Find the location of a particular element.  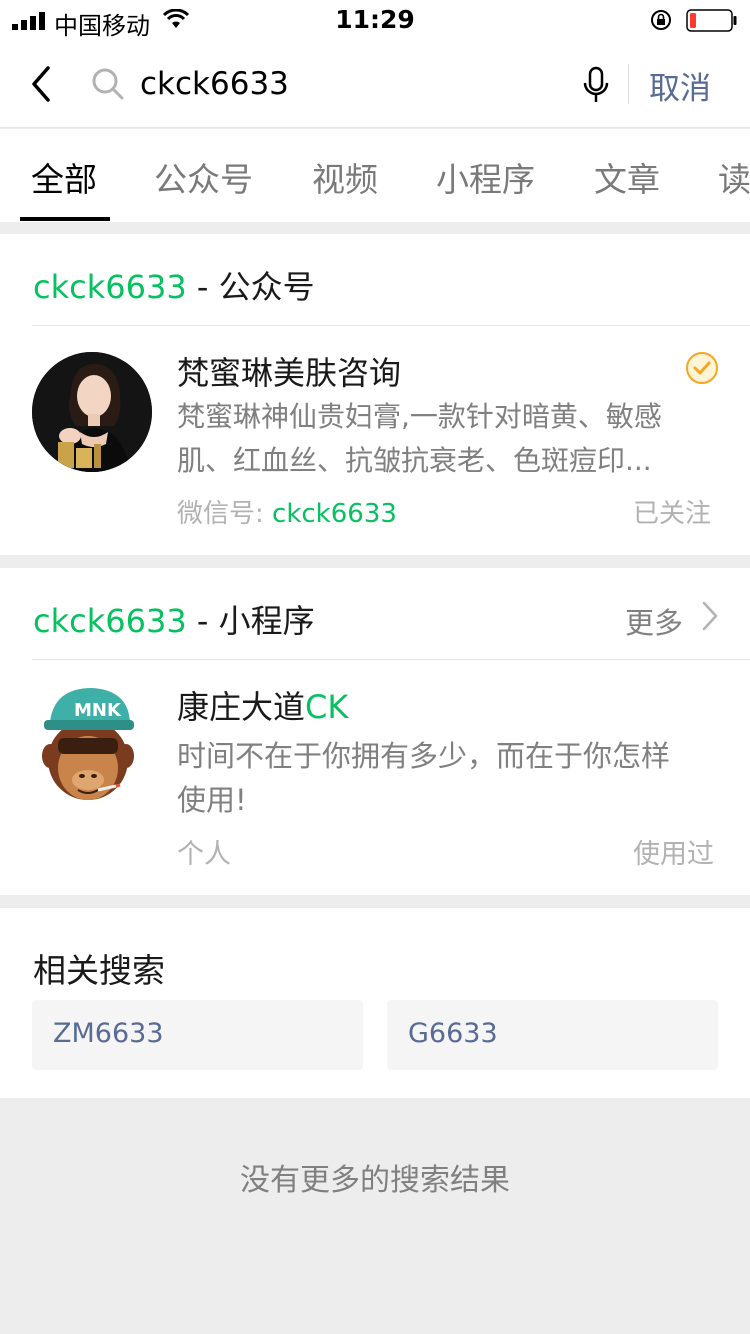

svg-text: MNK is located at coordinates (98, 710).